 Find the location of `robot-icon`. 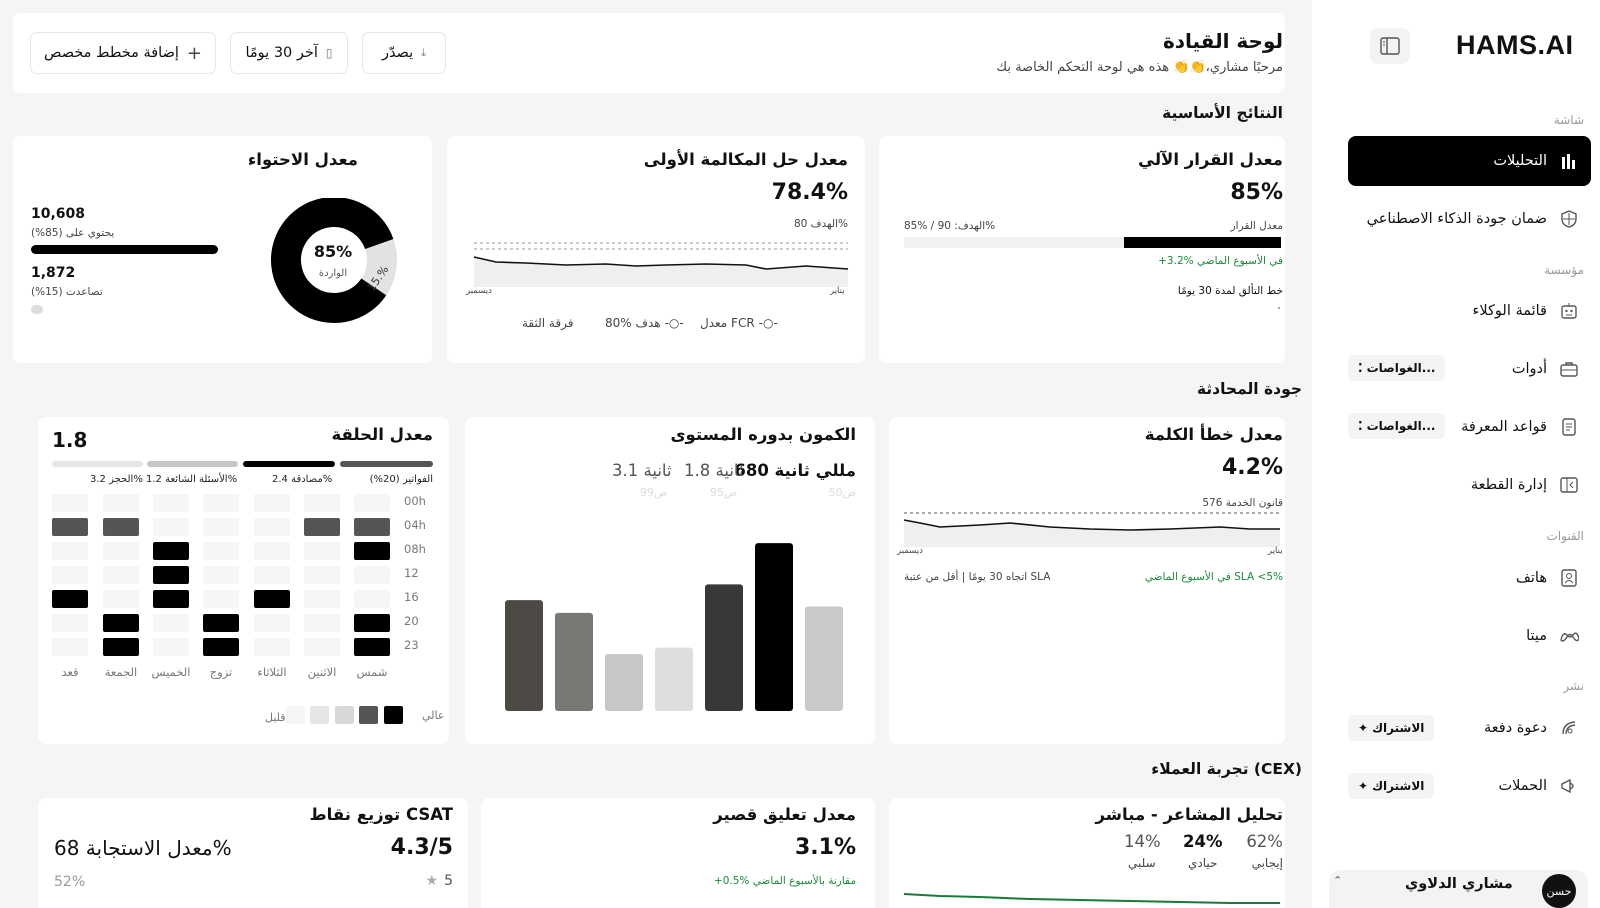

robot-icon is located at coordinates (1569, 311).